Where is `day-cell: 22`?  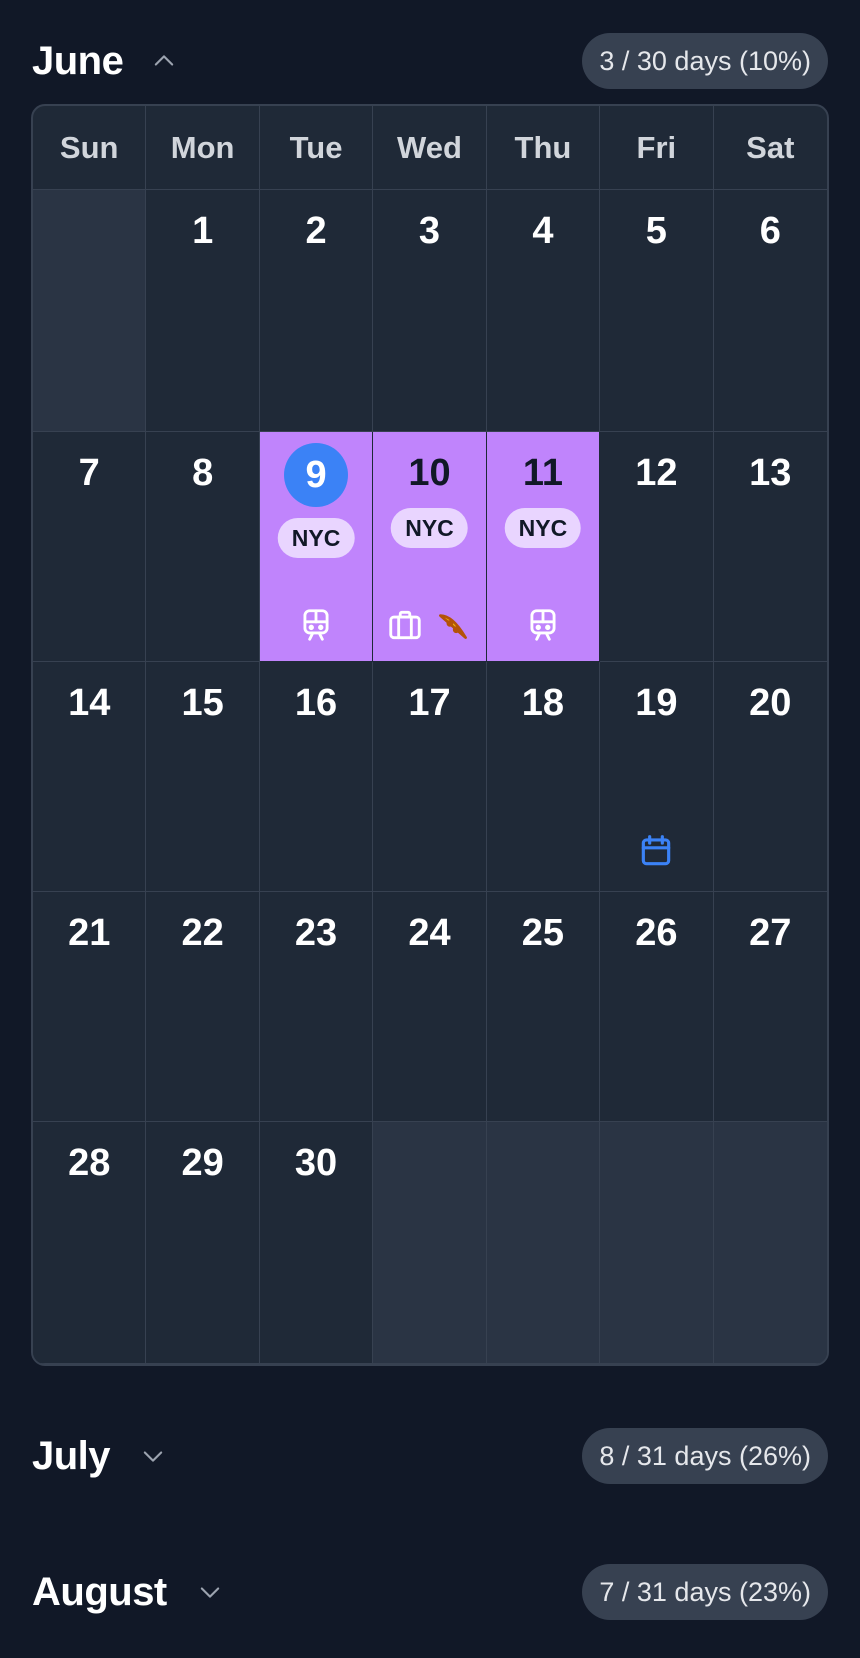
day-cell: 22 is located at coordinates (203, 1007).